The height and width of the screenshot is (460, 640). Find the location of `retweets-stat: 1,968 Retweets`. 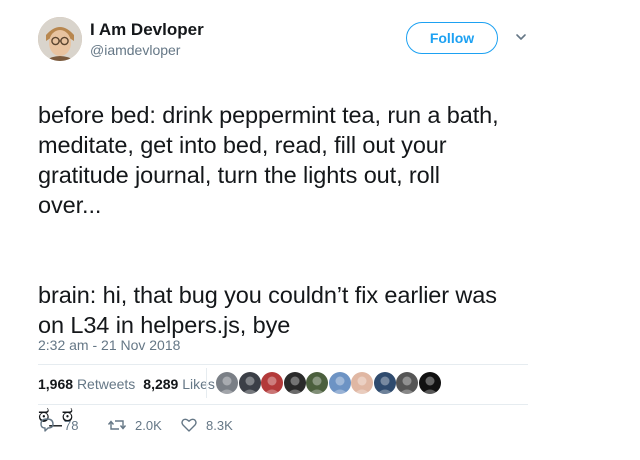

retweets-stat: 1,968 Retweets is located at coordinates (86, 384).